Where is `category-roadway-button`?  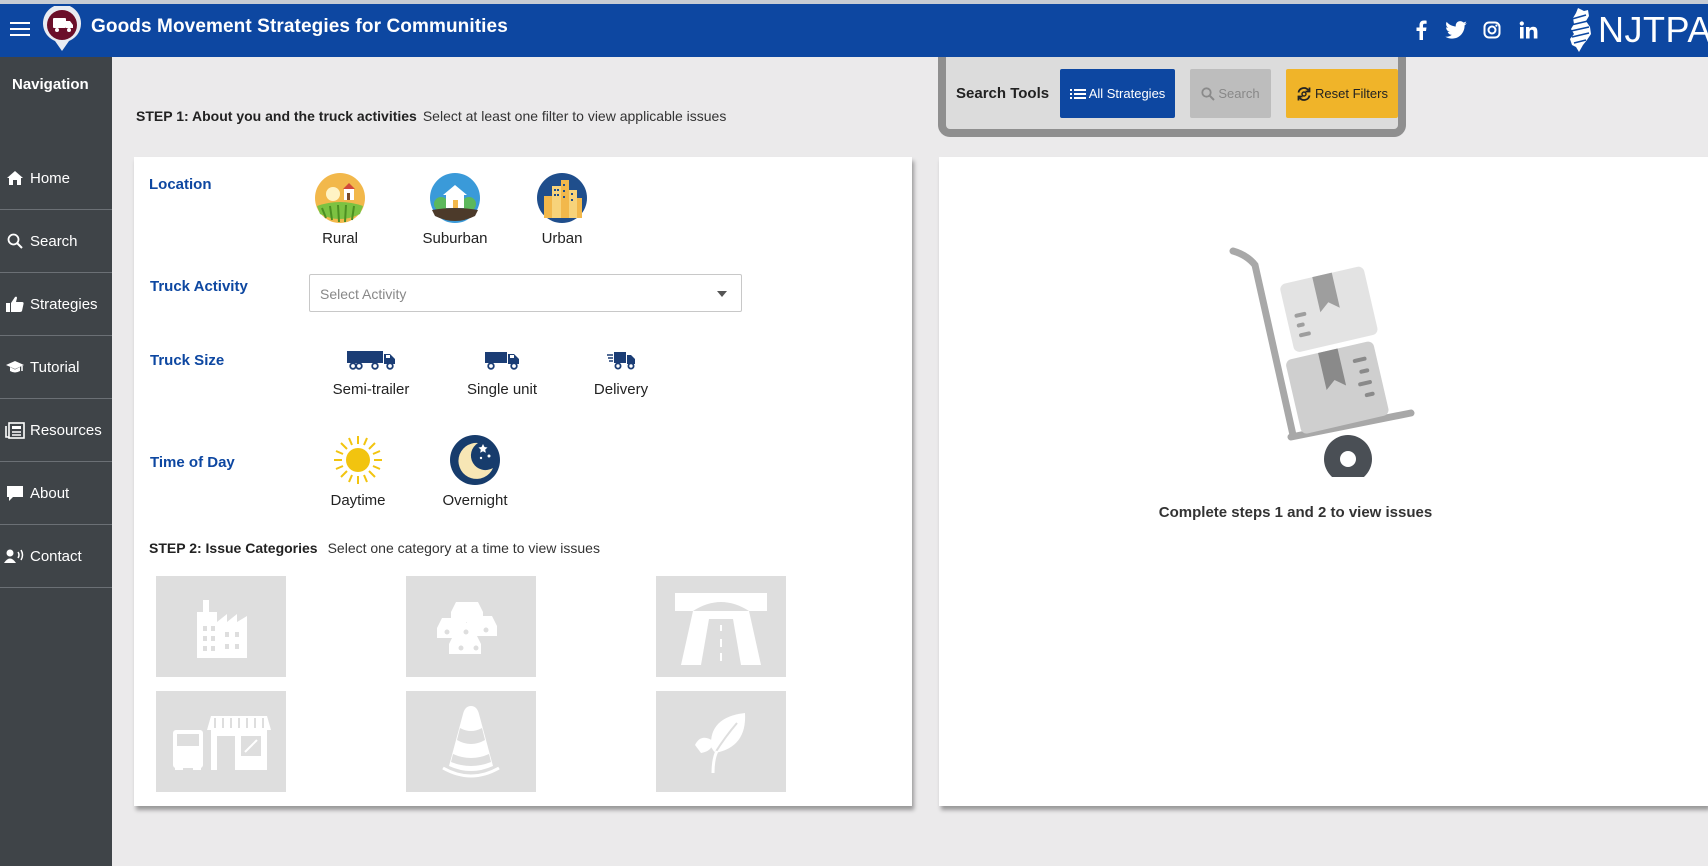 category-roadway-button is located at coordinates (721, 626).